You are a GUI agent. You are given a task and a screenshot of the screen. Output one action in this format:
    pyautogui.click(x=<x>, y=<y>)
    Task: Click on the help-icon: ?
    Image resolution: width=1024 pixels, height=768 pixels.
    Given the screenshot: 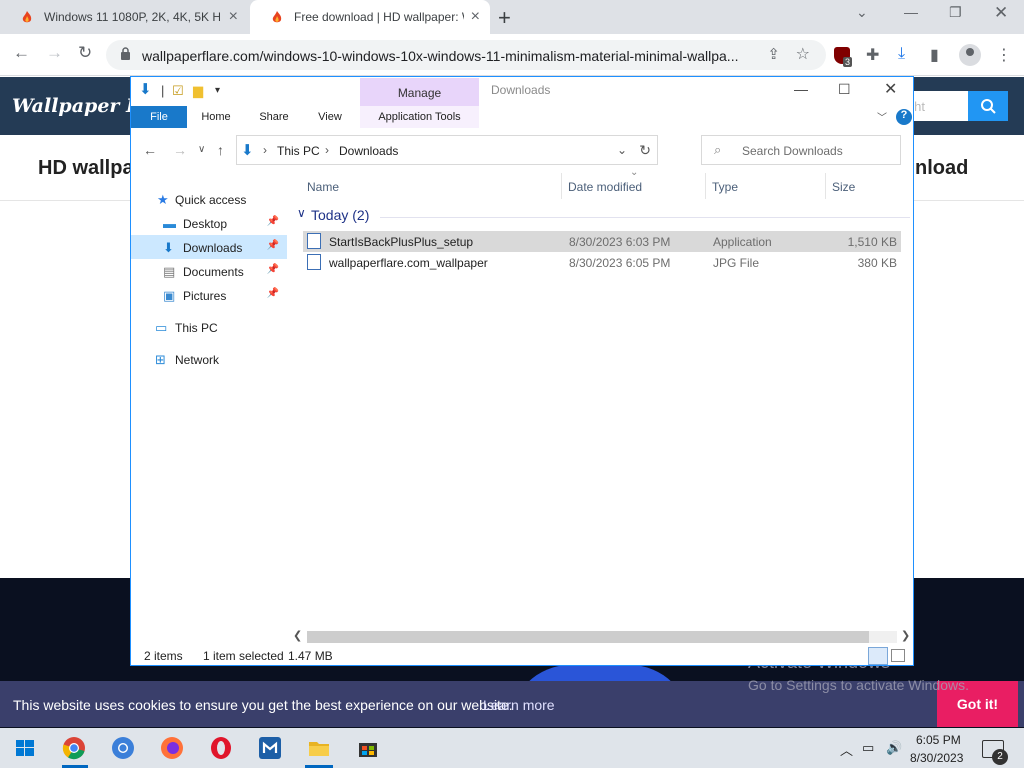 What is the action you would take?
    pyautogui.click(x=904, y=117)
    